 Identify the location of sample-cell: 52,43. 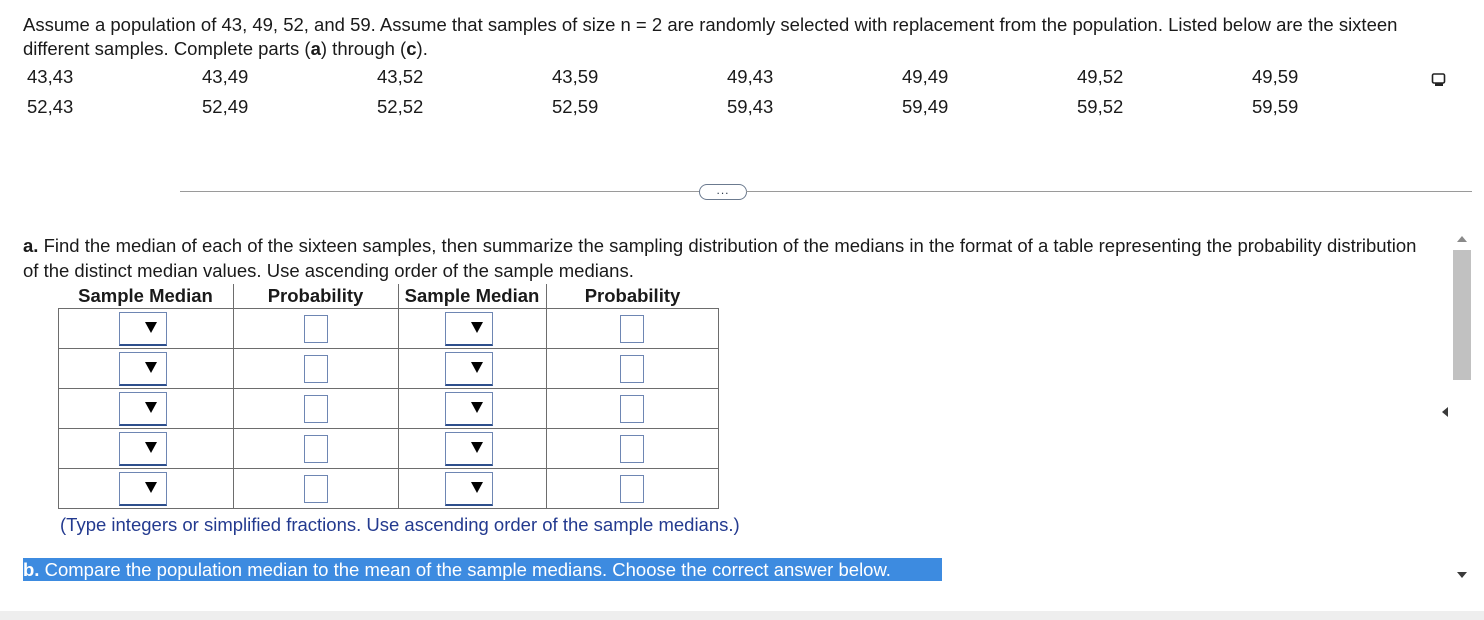
(50, 106).